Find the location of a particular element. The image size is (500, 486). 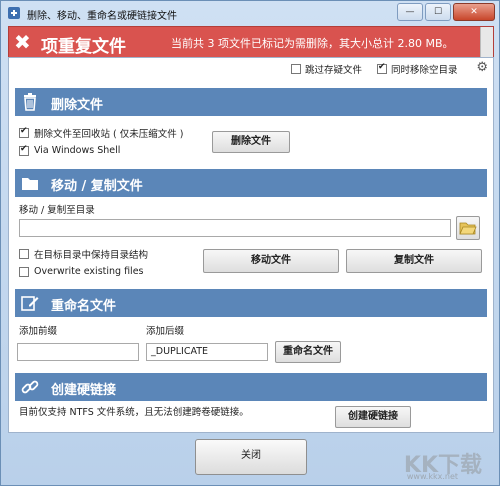

keep-structure-option: 在目标目录中保持目录结构 is located at coordinates (83, 254).